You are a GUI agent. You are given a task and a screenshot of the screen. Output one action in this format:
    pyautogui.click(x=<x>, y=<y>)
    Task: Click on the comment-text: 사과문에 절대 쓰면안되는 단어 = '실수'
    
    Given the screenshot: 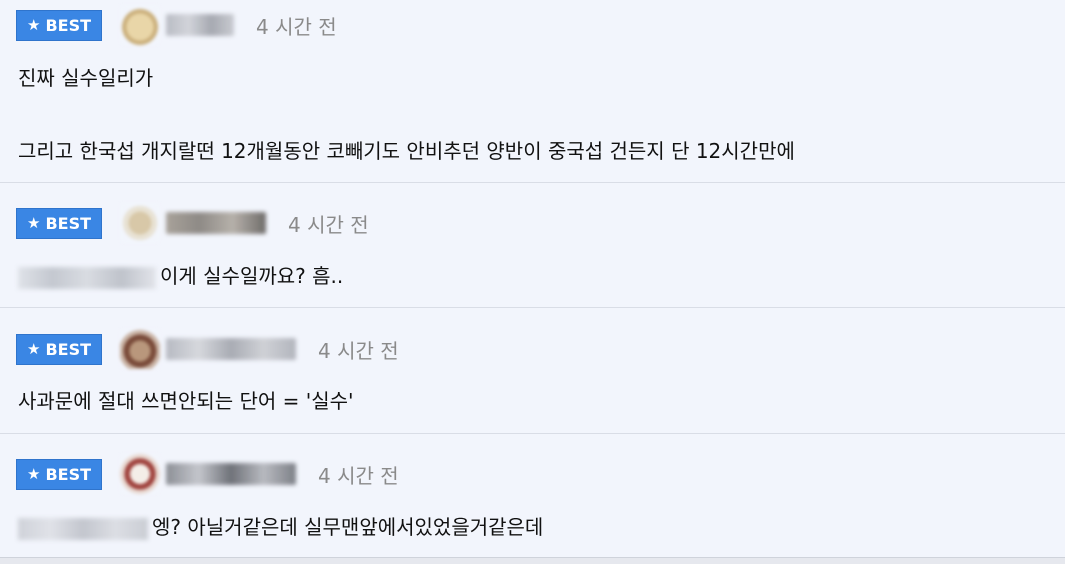 What is the action you would take?
    pyautogui.click(x=186, y=401)
    